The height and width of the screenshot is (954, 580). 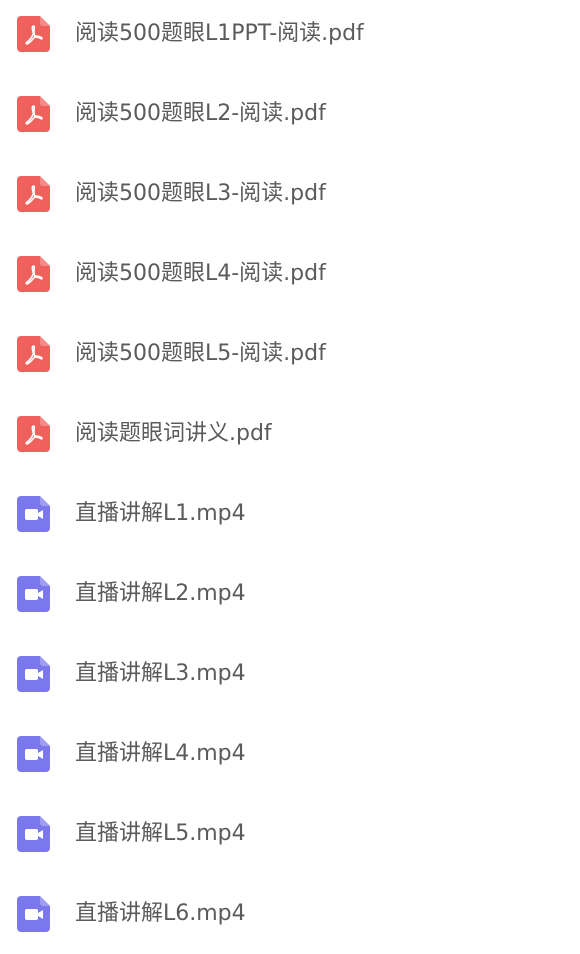 I want to click on file-row: 阅读500题眼L1PPT-阅读.pdf, so click(x=290, y=37).